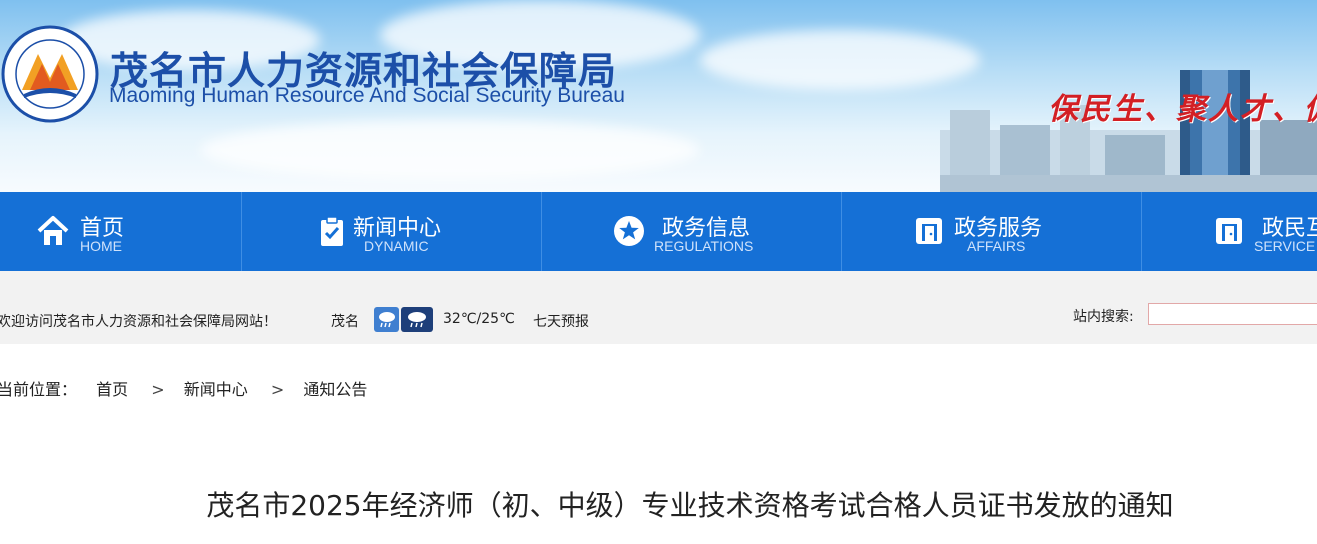 This screenshot has height=544, width=1317. What do you see at coordinates (1285, 246) in the screenshot?
I see `nav-sublabel: SERVICE` at bounding box center [1285, 246].